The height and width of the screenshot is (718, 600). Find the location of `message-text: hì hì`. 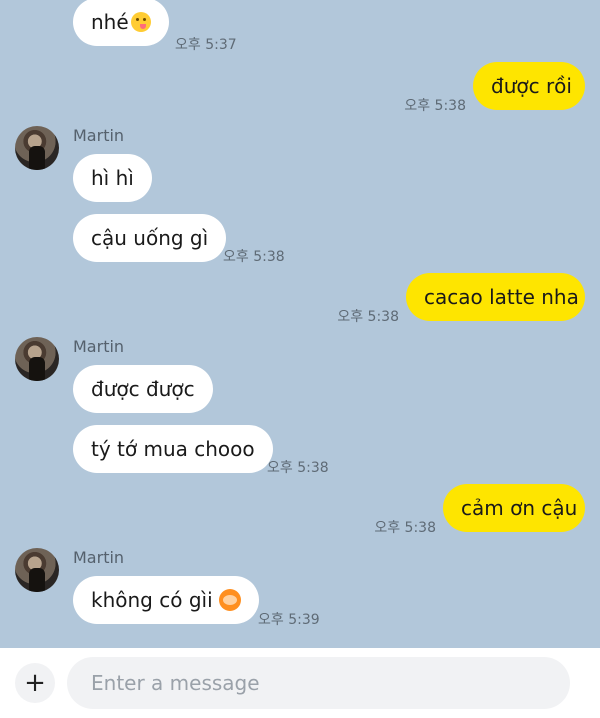

message-text: hì hì is located at coordinates (112, 178).